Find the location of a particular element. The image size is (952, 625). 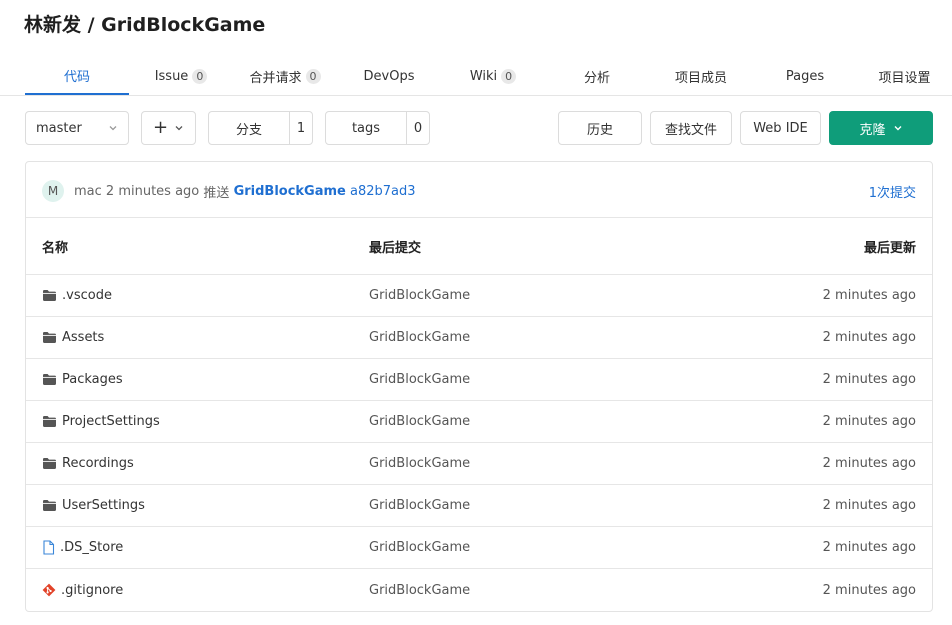

file-name-link: UserSettings is located at coordinates (103, 505).